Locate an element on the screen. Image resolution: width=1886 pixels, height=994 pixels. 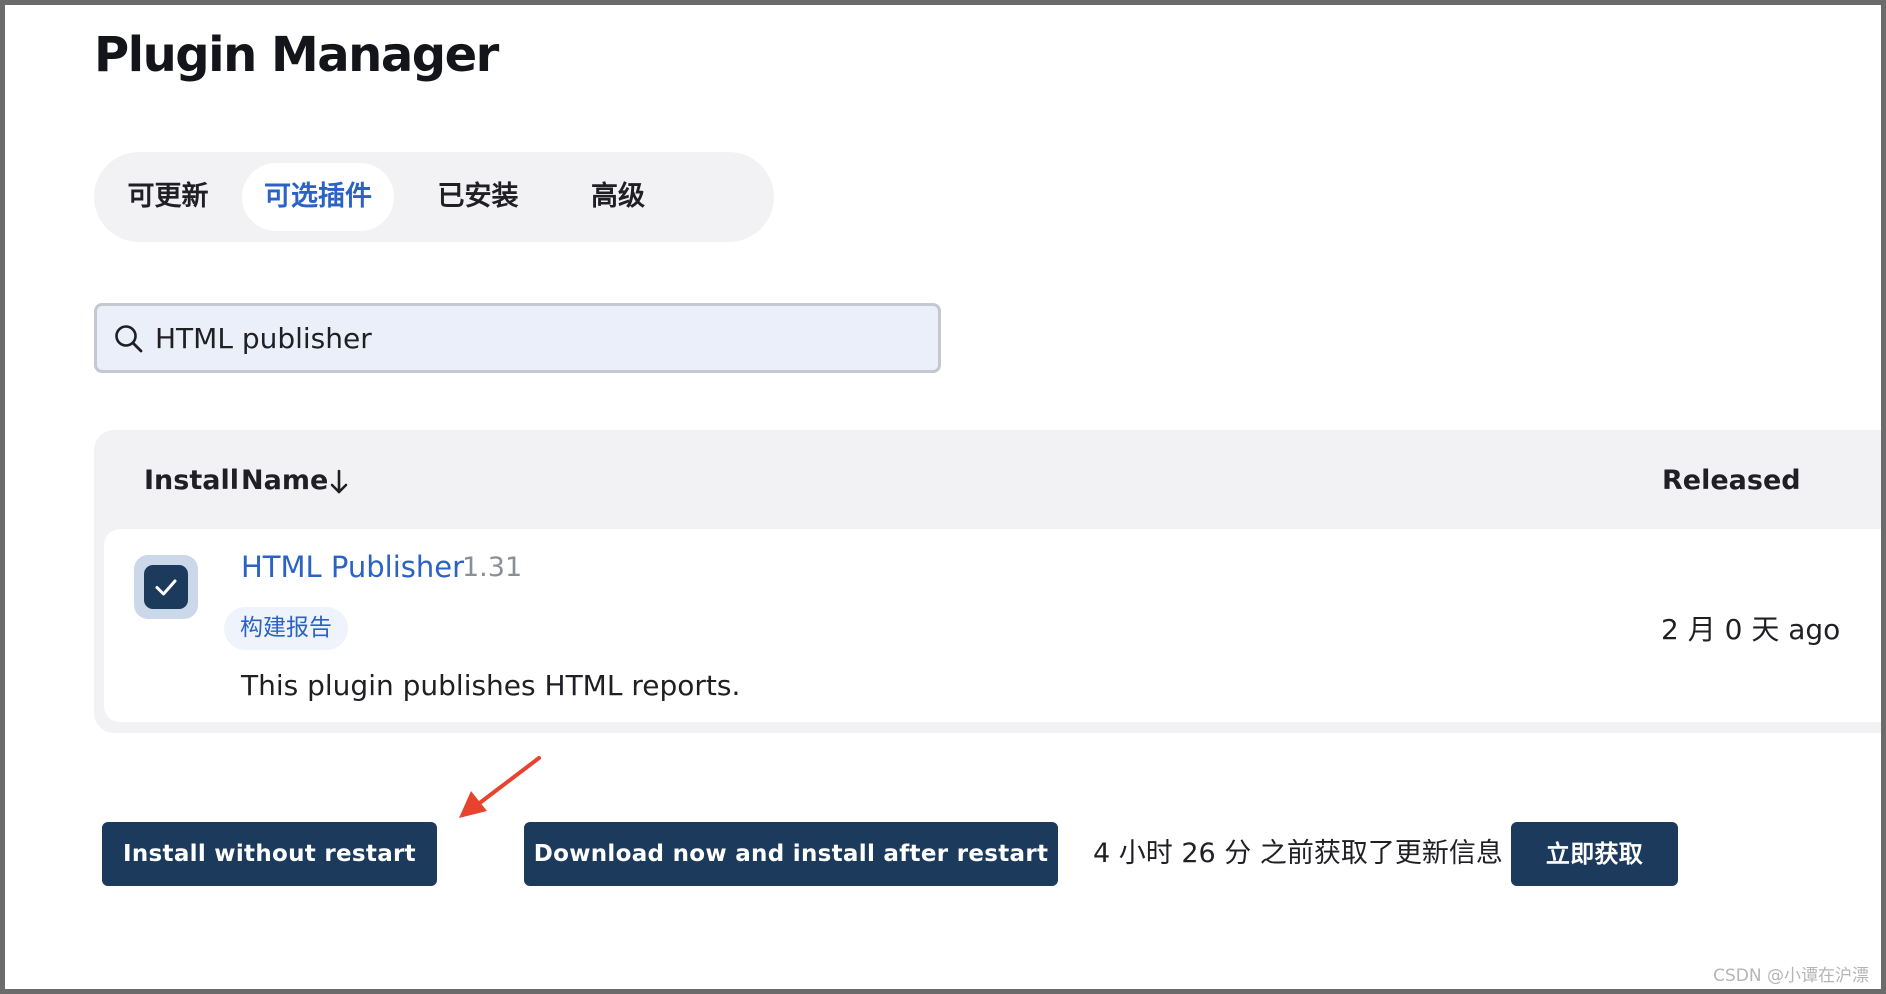
plugin-tabs: 可更新 可选插件 已安装 高级 is located at coordinates (434, 197).